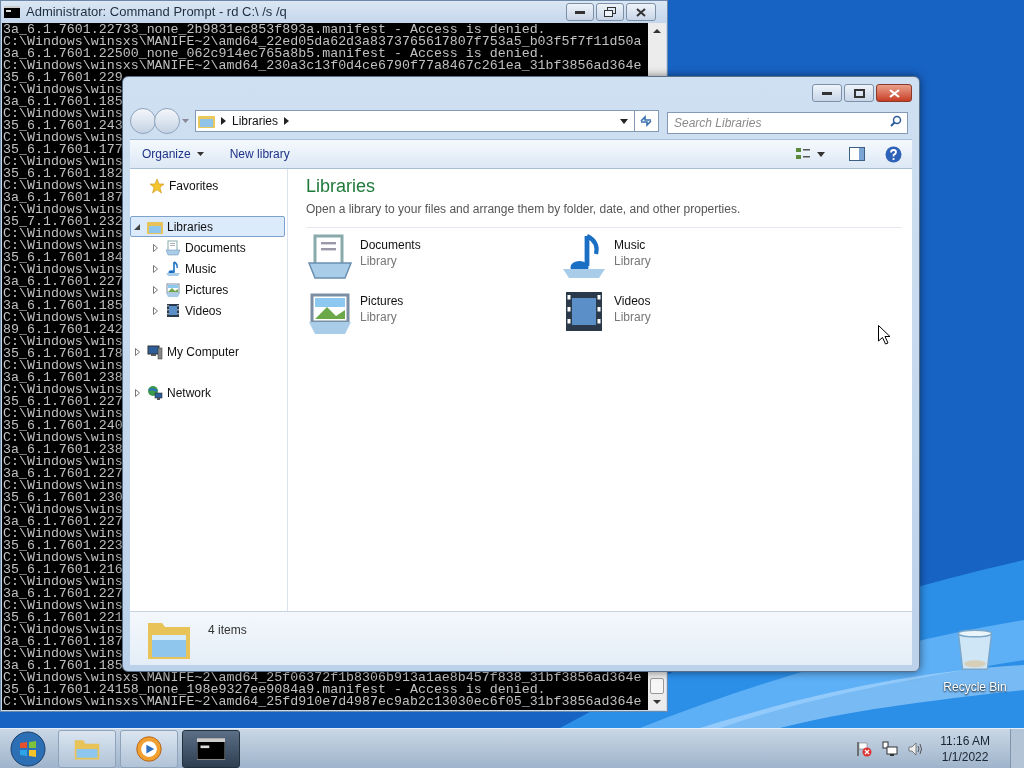 Image resolution: width=1024 pixels, height=768 pixels. I want to click on page-heading: Libraries, so click(341, 186).